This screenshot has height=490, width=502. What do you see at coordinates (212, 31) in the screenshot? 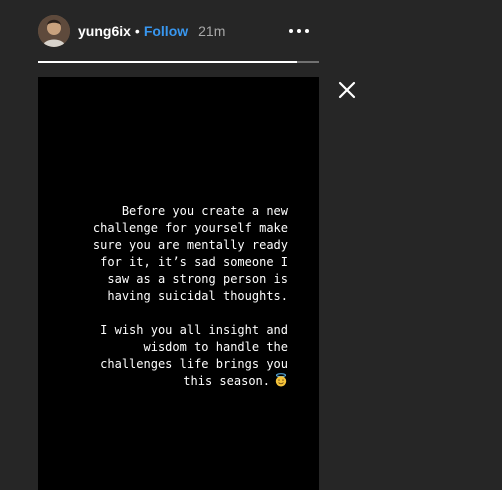
I see `timestamp: 21m` at bounding box center [212, 31].